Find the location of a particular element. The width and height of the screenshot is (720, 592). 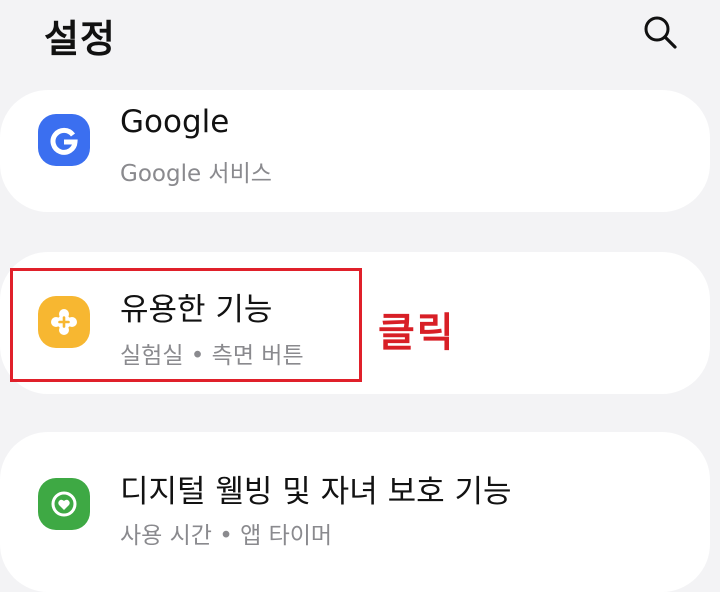

google-icon is located at coordinates (64, 140).